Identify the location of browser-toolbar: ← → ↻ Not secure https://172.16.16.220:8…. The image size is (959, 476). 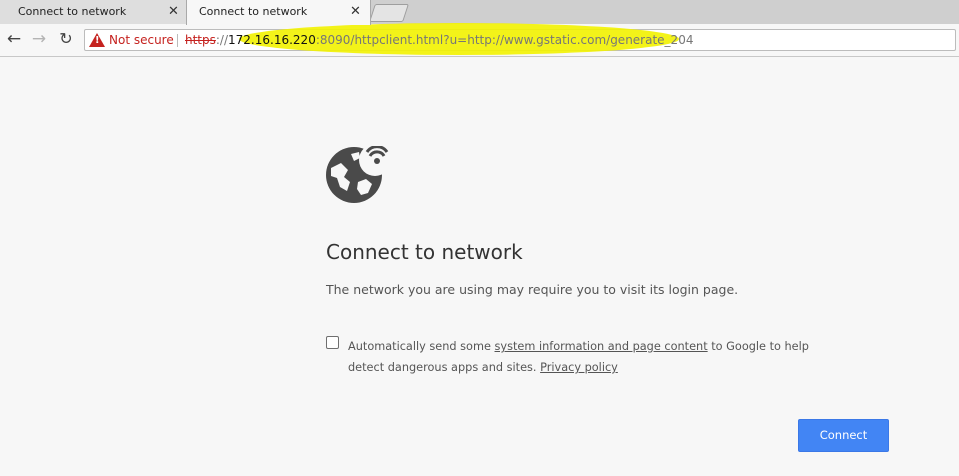
(479, 40).